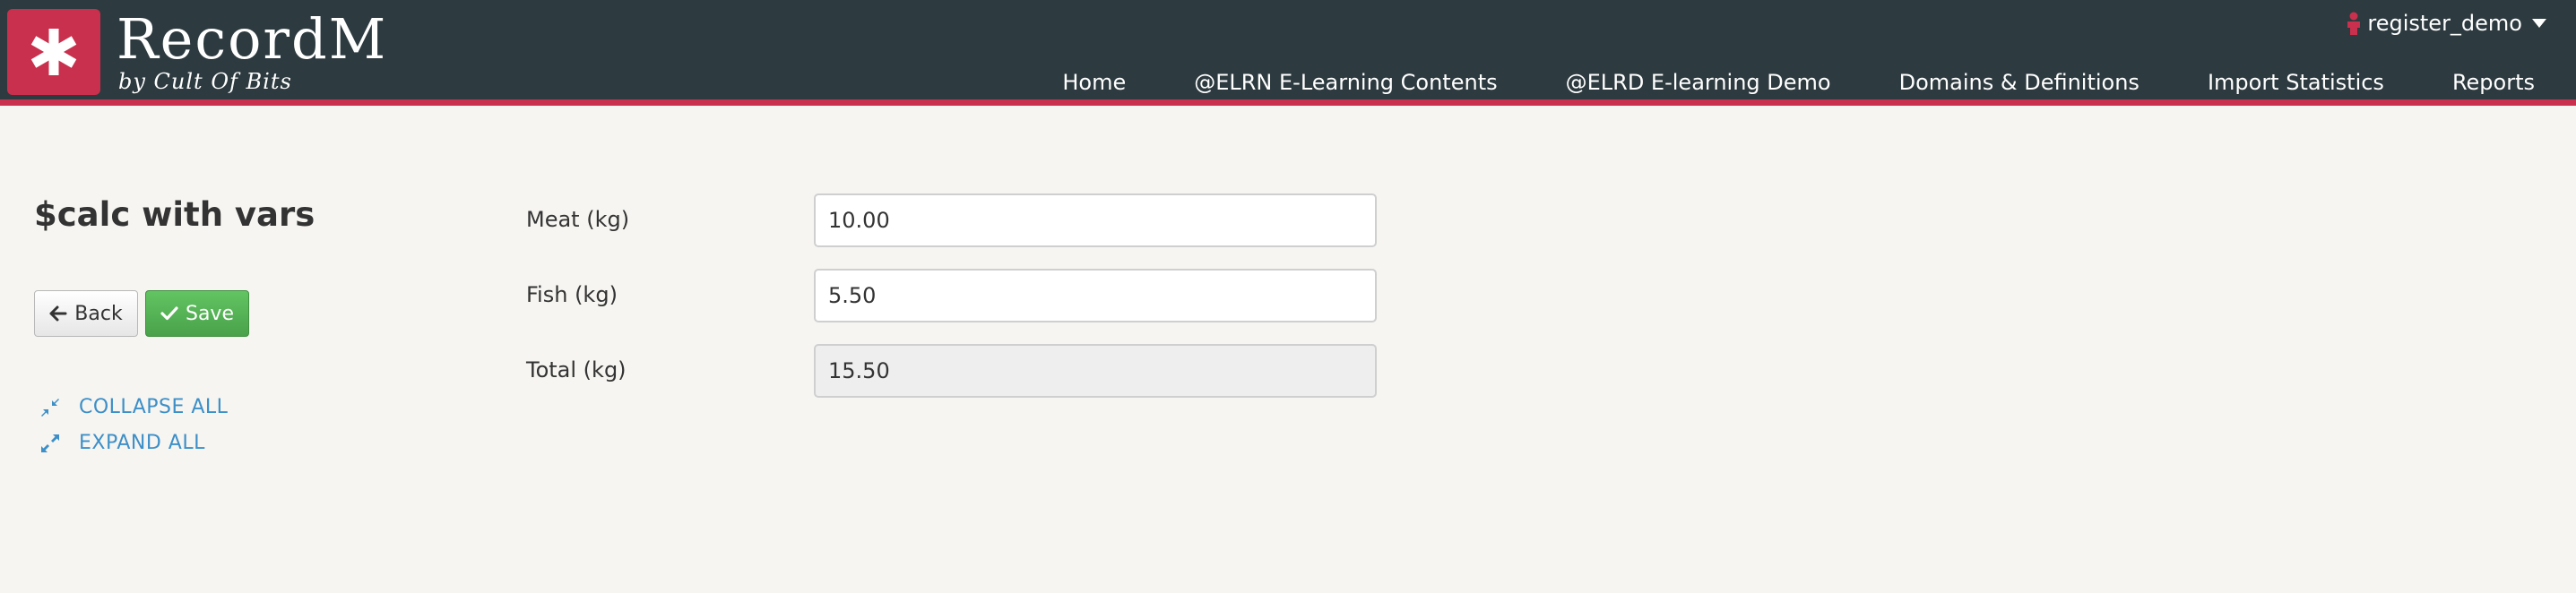 This screenshot has width=2576, height=593. I want to click on user-name: register_demo, so click(2444, 23).